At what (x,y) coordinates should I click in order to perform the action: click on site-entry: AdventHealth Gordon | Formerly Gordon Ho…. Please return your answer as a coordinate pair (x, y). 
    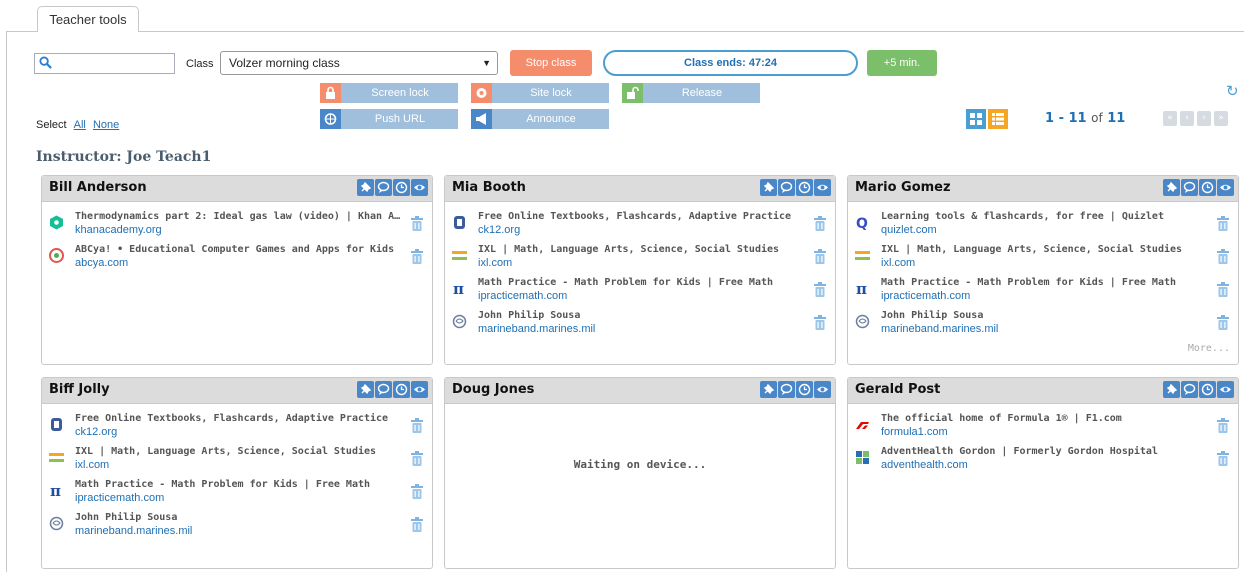
    Looking at the image, I should click on (1042, 461).